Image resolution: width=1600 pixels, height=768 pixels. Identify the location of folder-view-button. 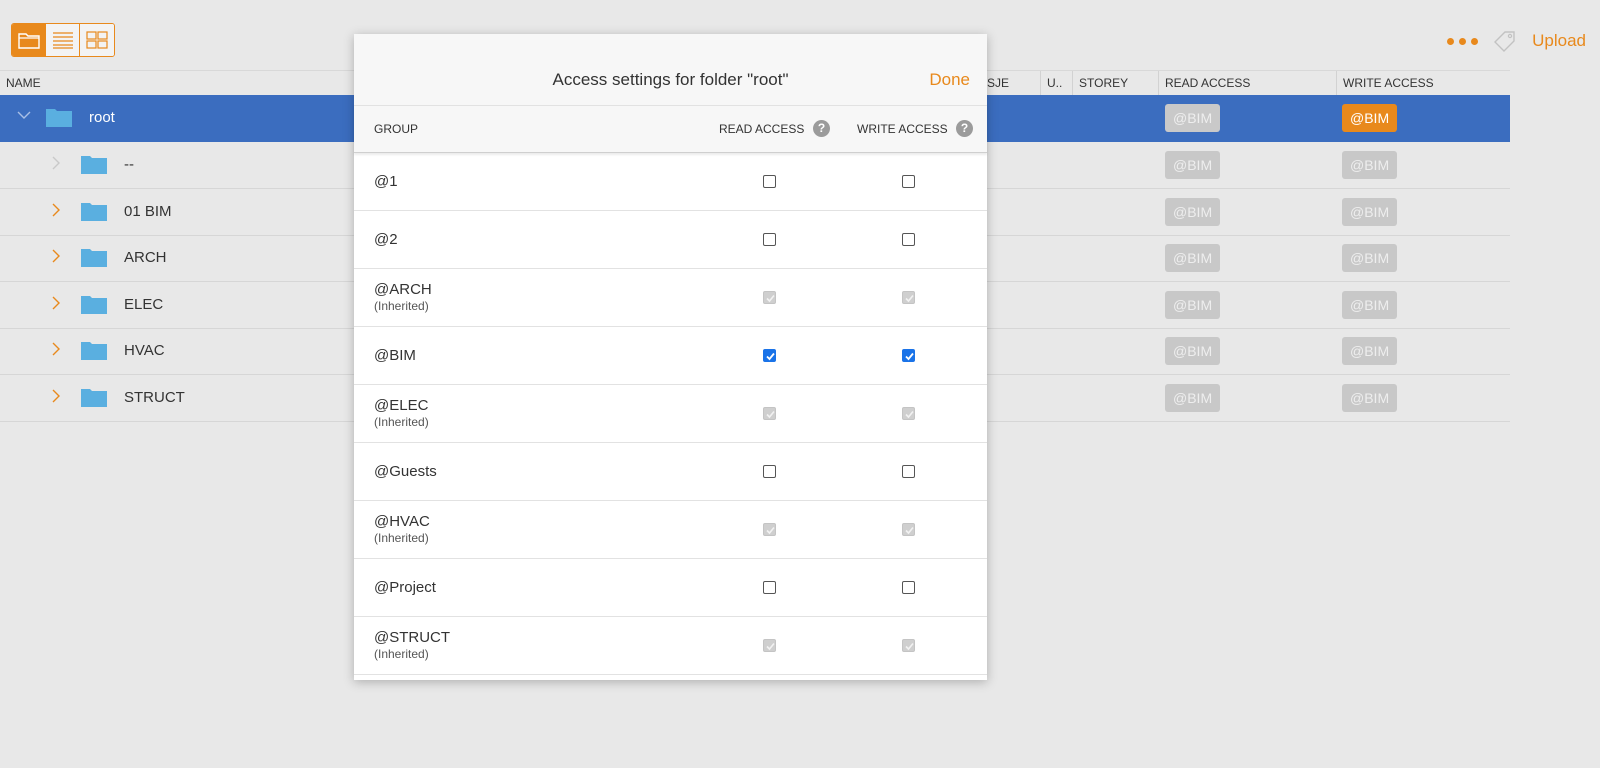
(29, 40).